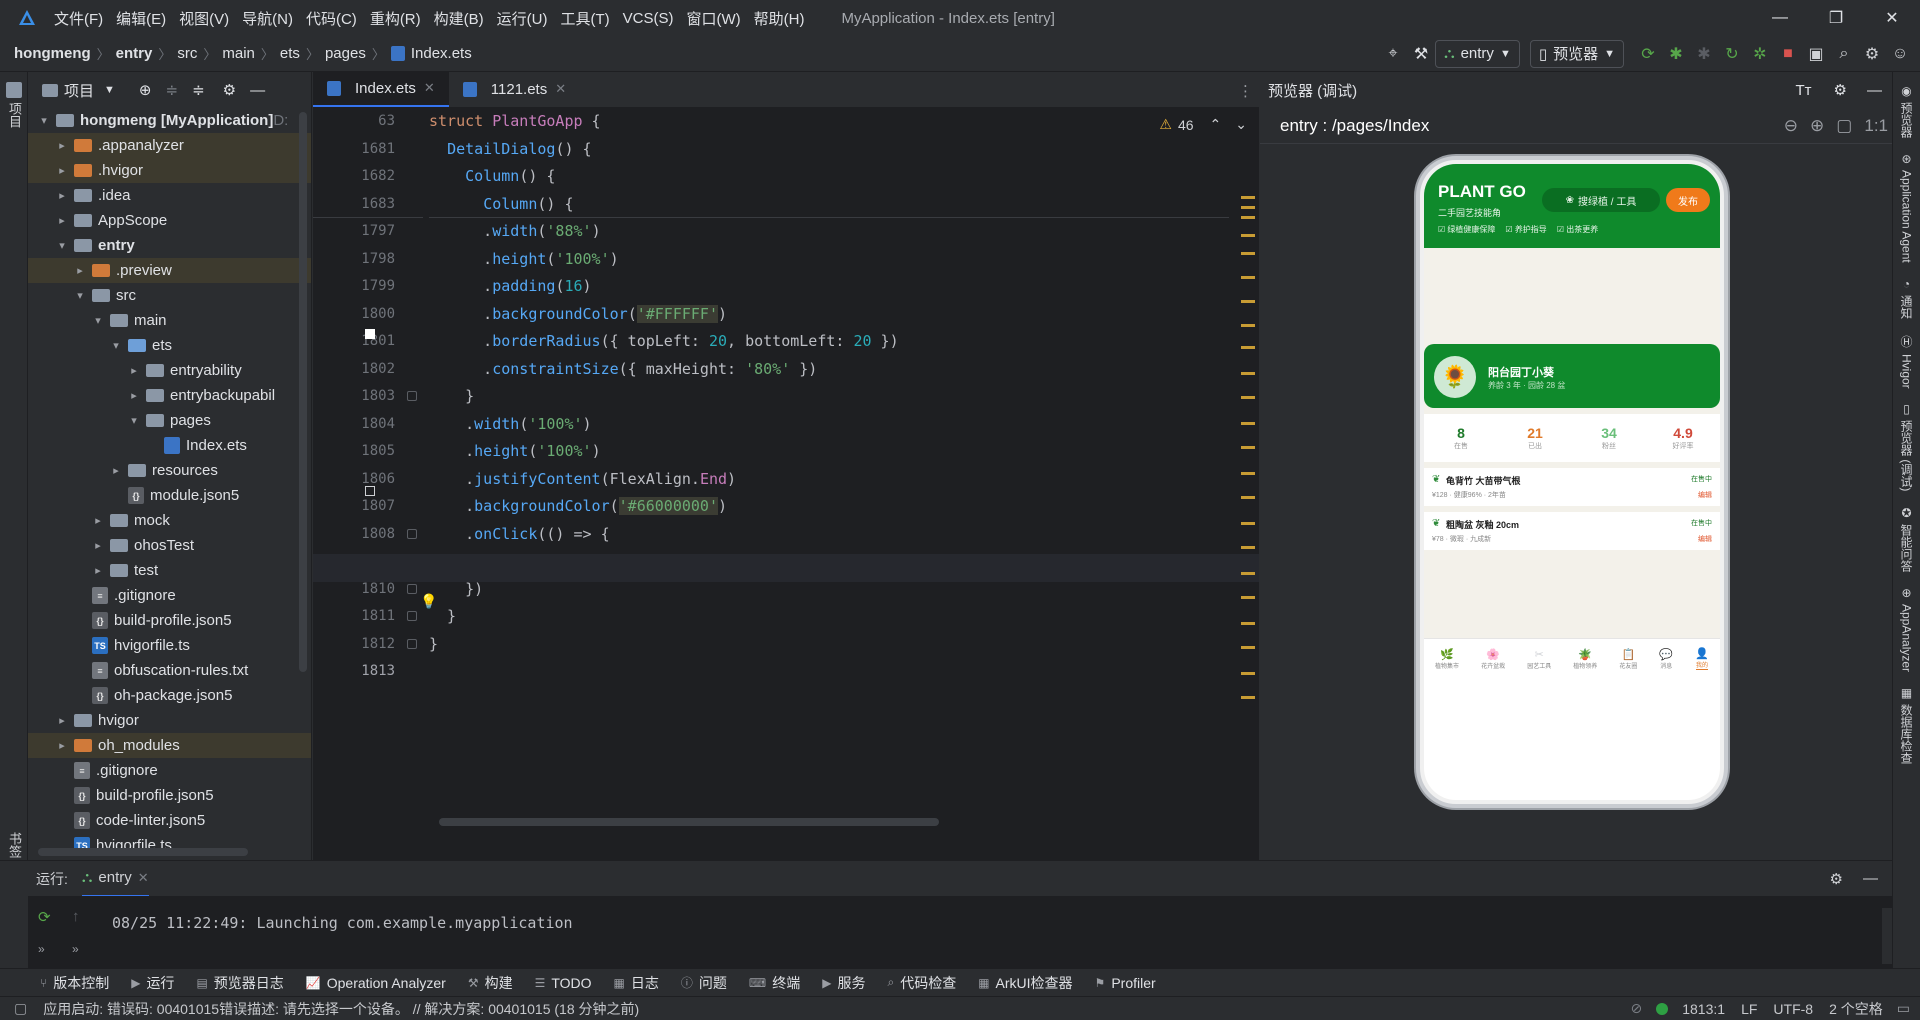 The image size is (1920, 1020). What do you see at coordinates (267, 18) in the screenshot?
I see `menu-item: 导航(N)` at bounding box center [267, 18].